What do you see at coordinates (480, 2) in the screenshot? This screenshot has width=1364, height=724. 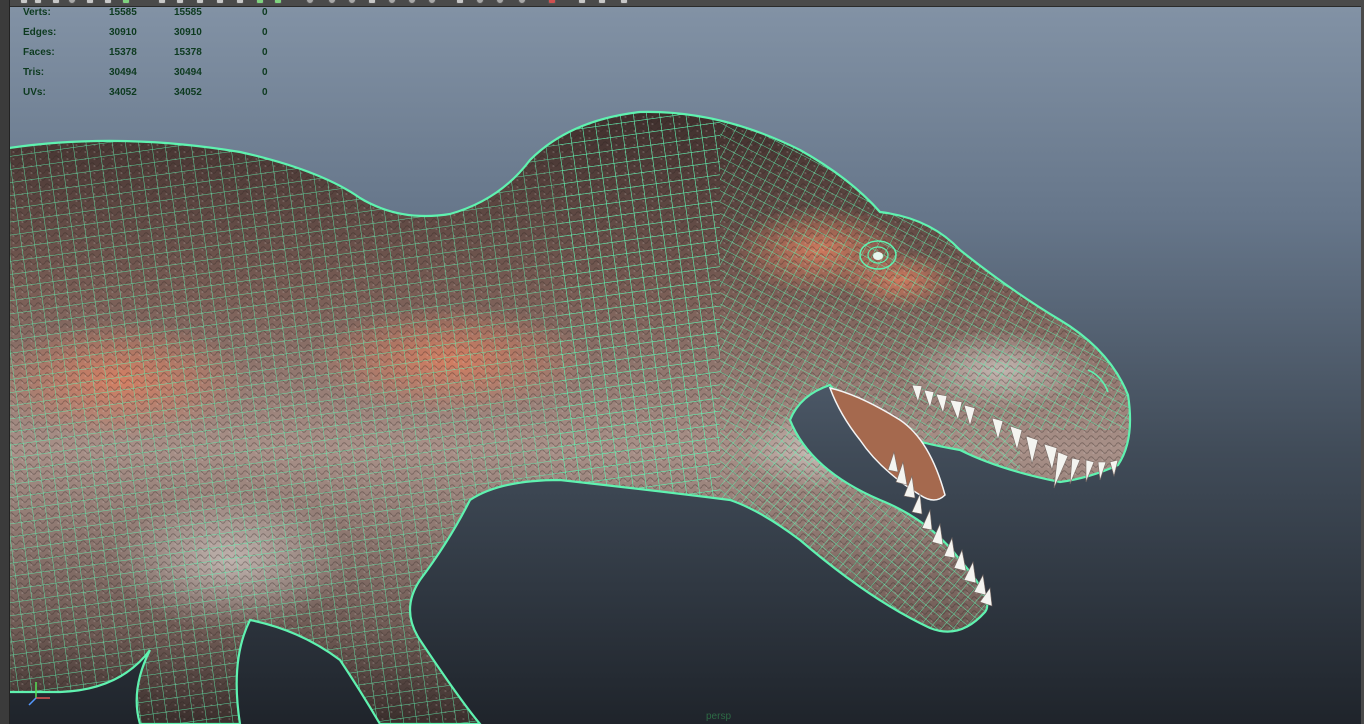 I see `isolate-icon` at bounding box center [480, 2].